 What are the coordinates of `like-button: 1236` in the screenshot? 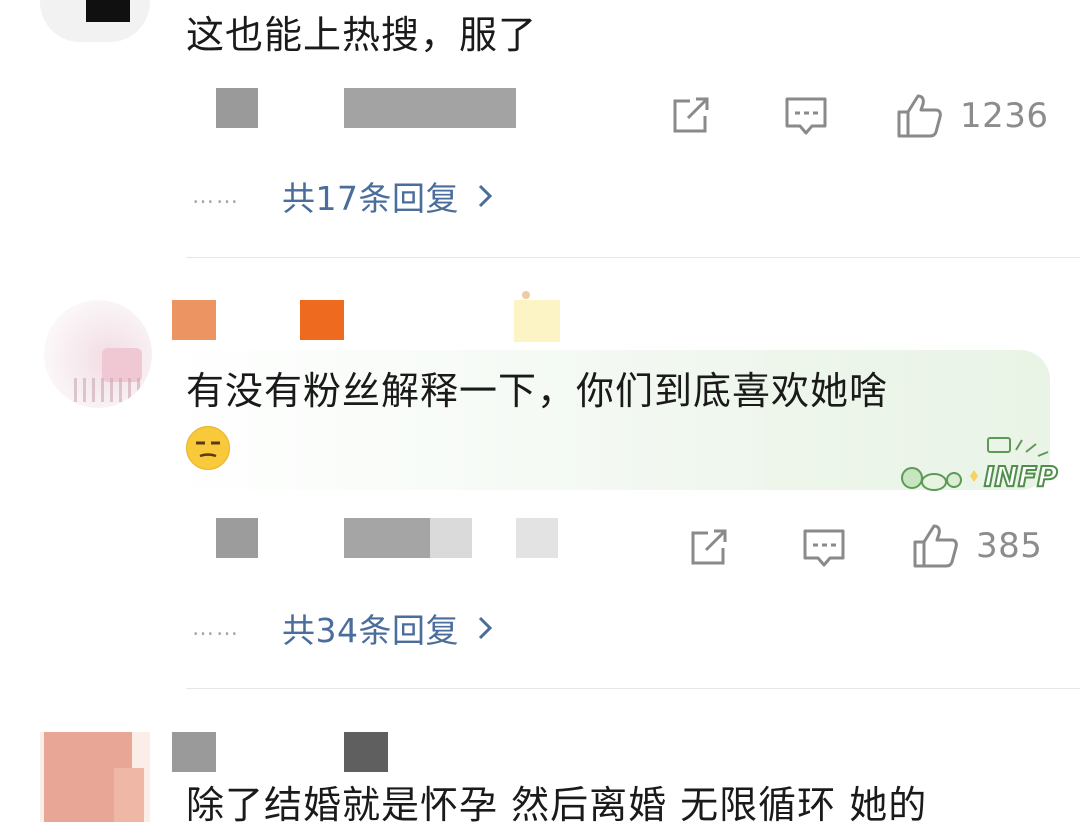 It's located at (972, 116).